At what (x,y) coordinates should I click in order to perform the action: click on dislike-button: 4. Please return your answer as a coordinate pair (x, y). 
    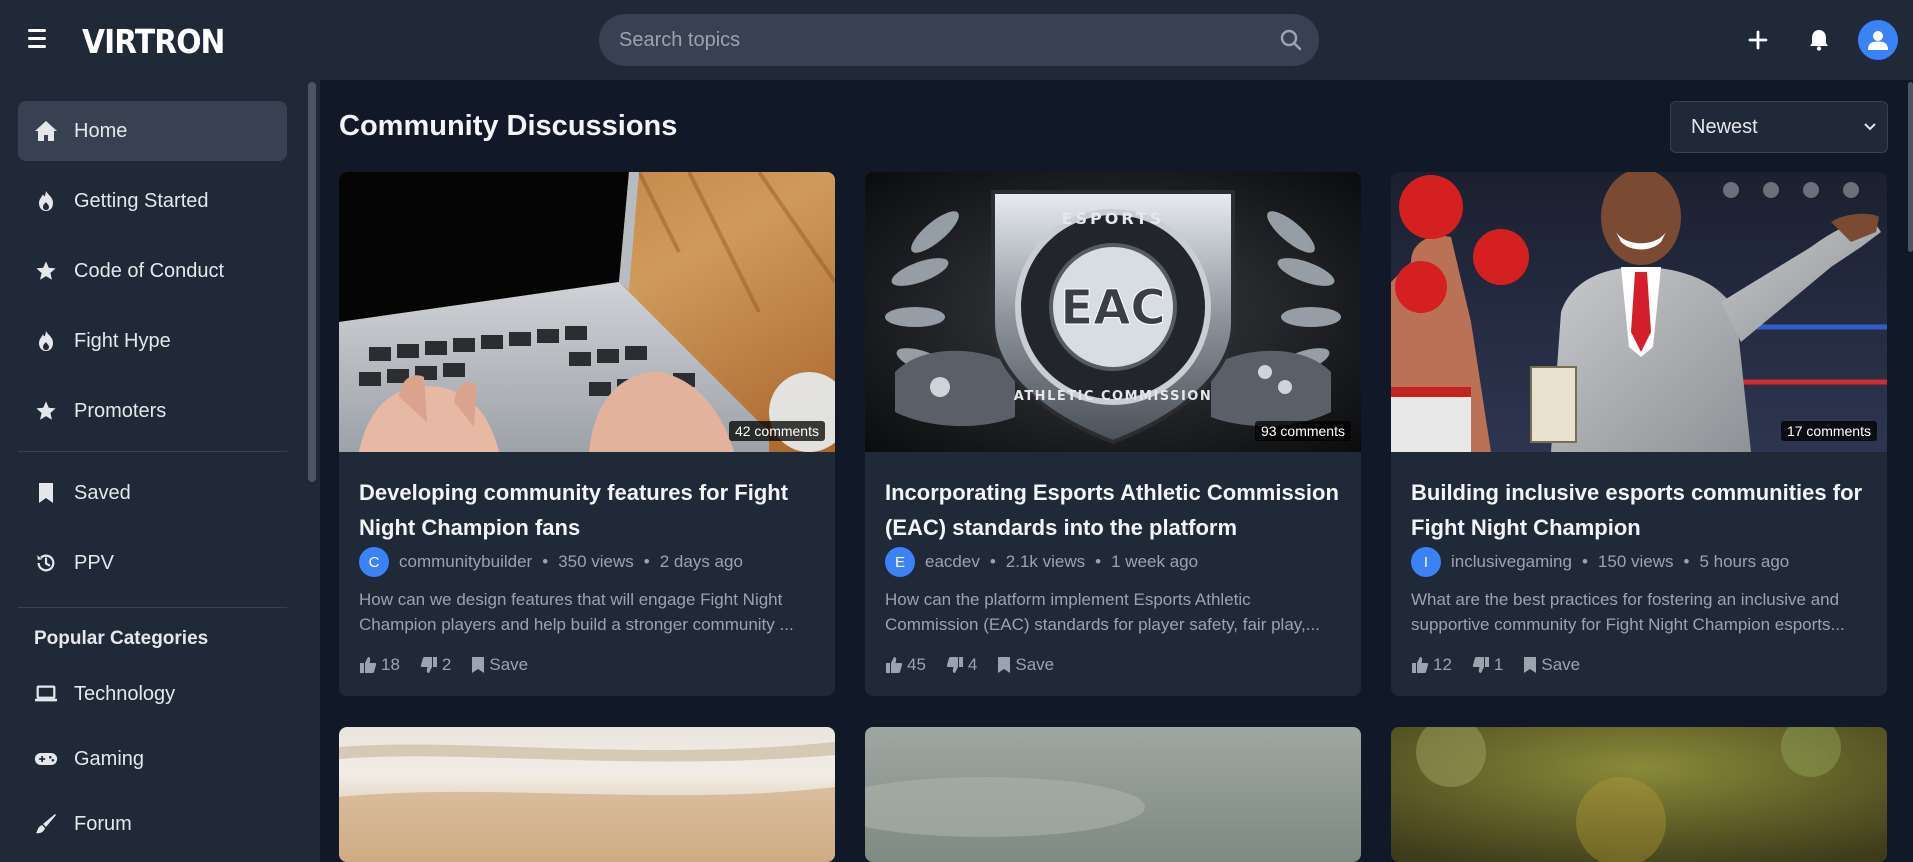
    Looking at the image, I should click on (961, 665).